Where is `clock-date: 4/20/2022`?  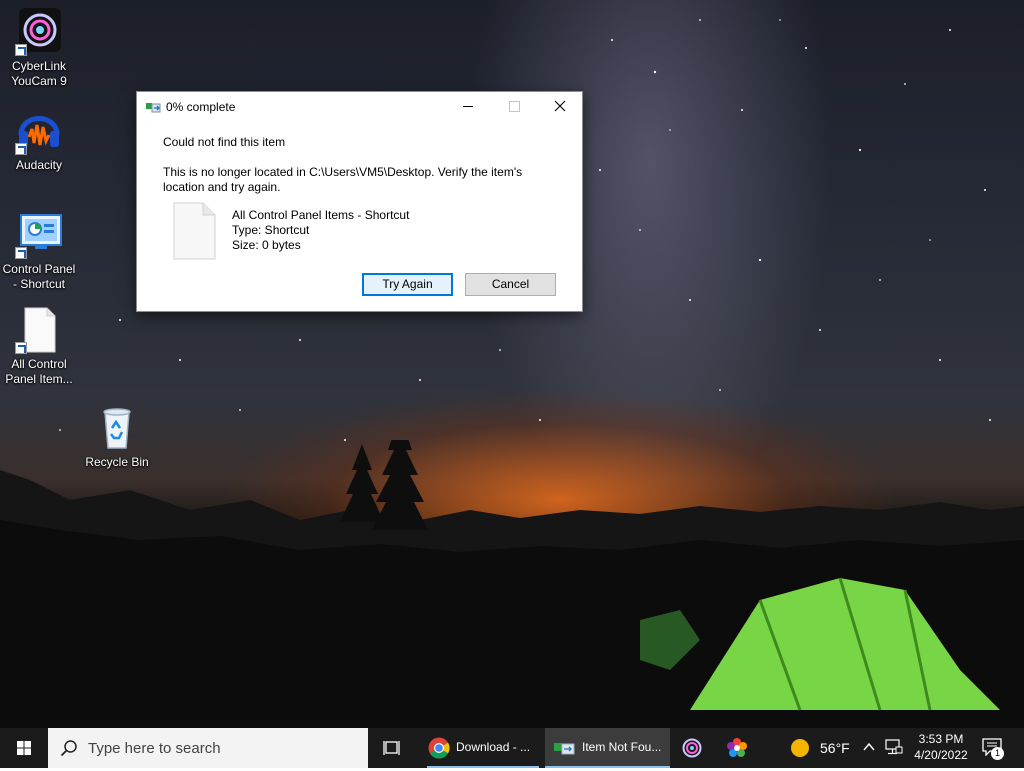 clock-date: 4/20/2022 is located at coordinates (941, 755).